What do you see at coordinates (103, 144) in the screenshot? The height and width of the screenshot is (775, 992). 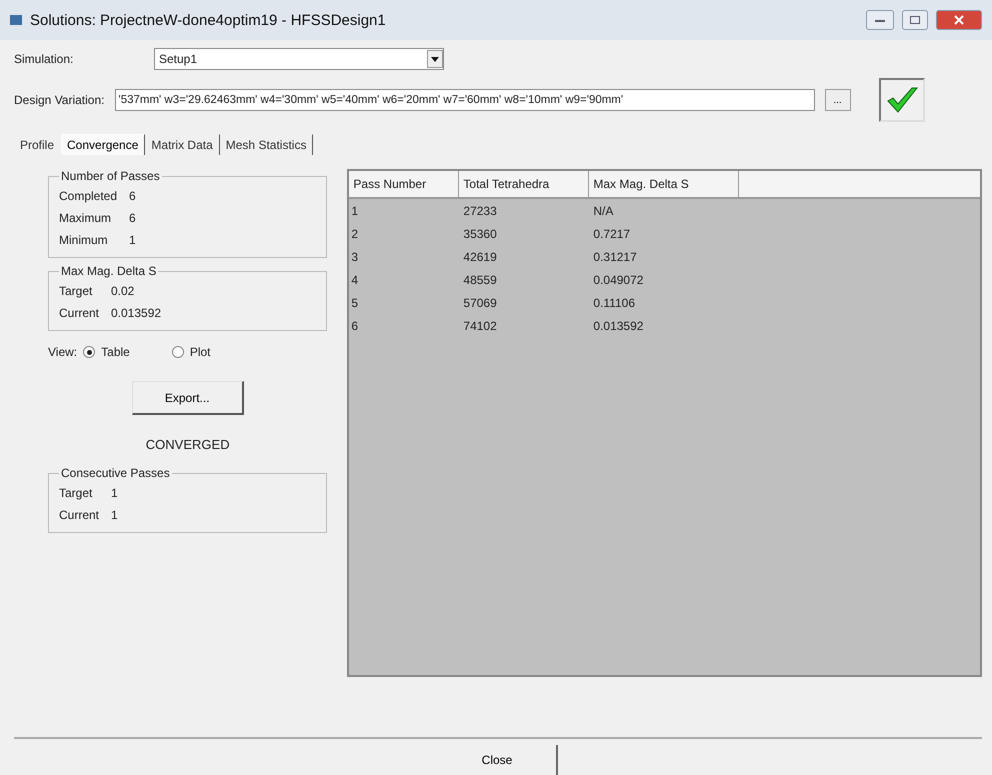 I see `tab: Convergence` at bounding box center [103, 144].